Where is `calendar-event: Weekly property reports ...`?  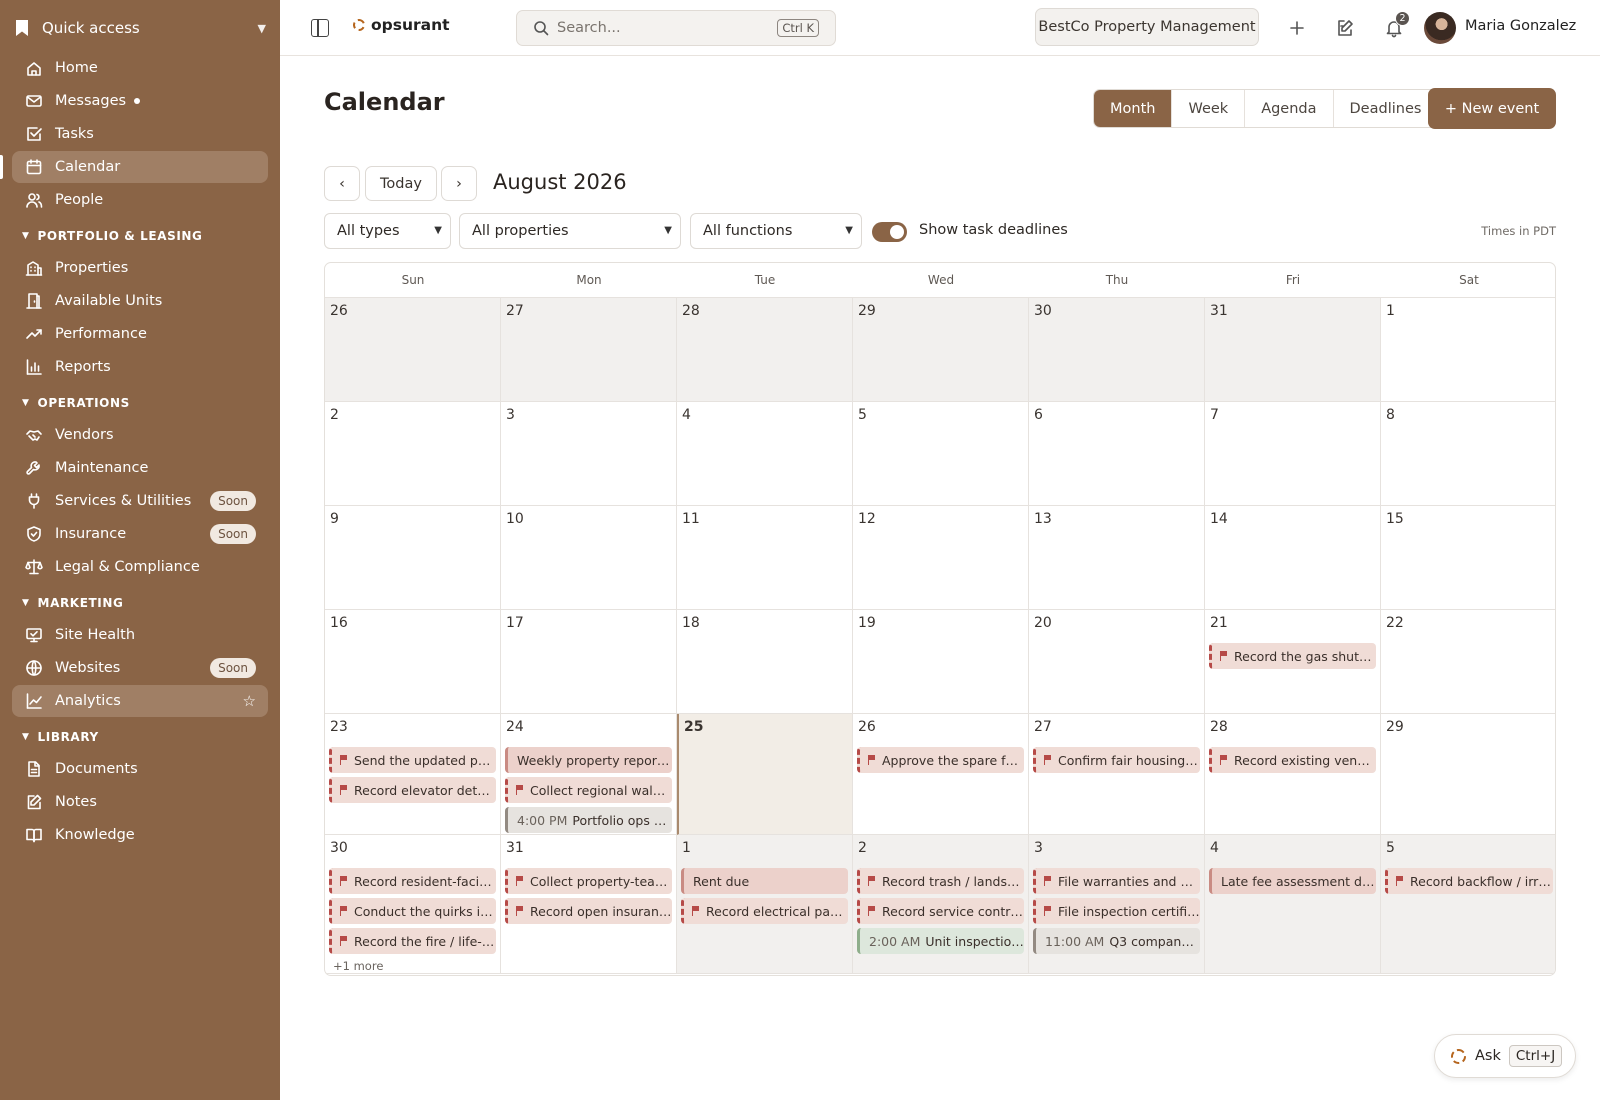 calendar-event: Weekly property reports ... is located at coordinates (588, 760).